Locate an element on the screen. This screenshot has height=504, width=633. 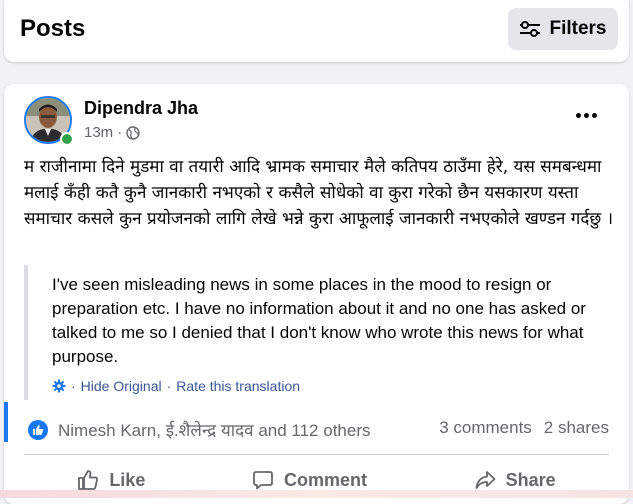
like-label: Like is located at coordinates (127, 479).